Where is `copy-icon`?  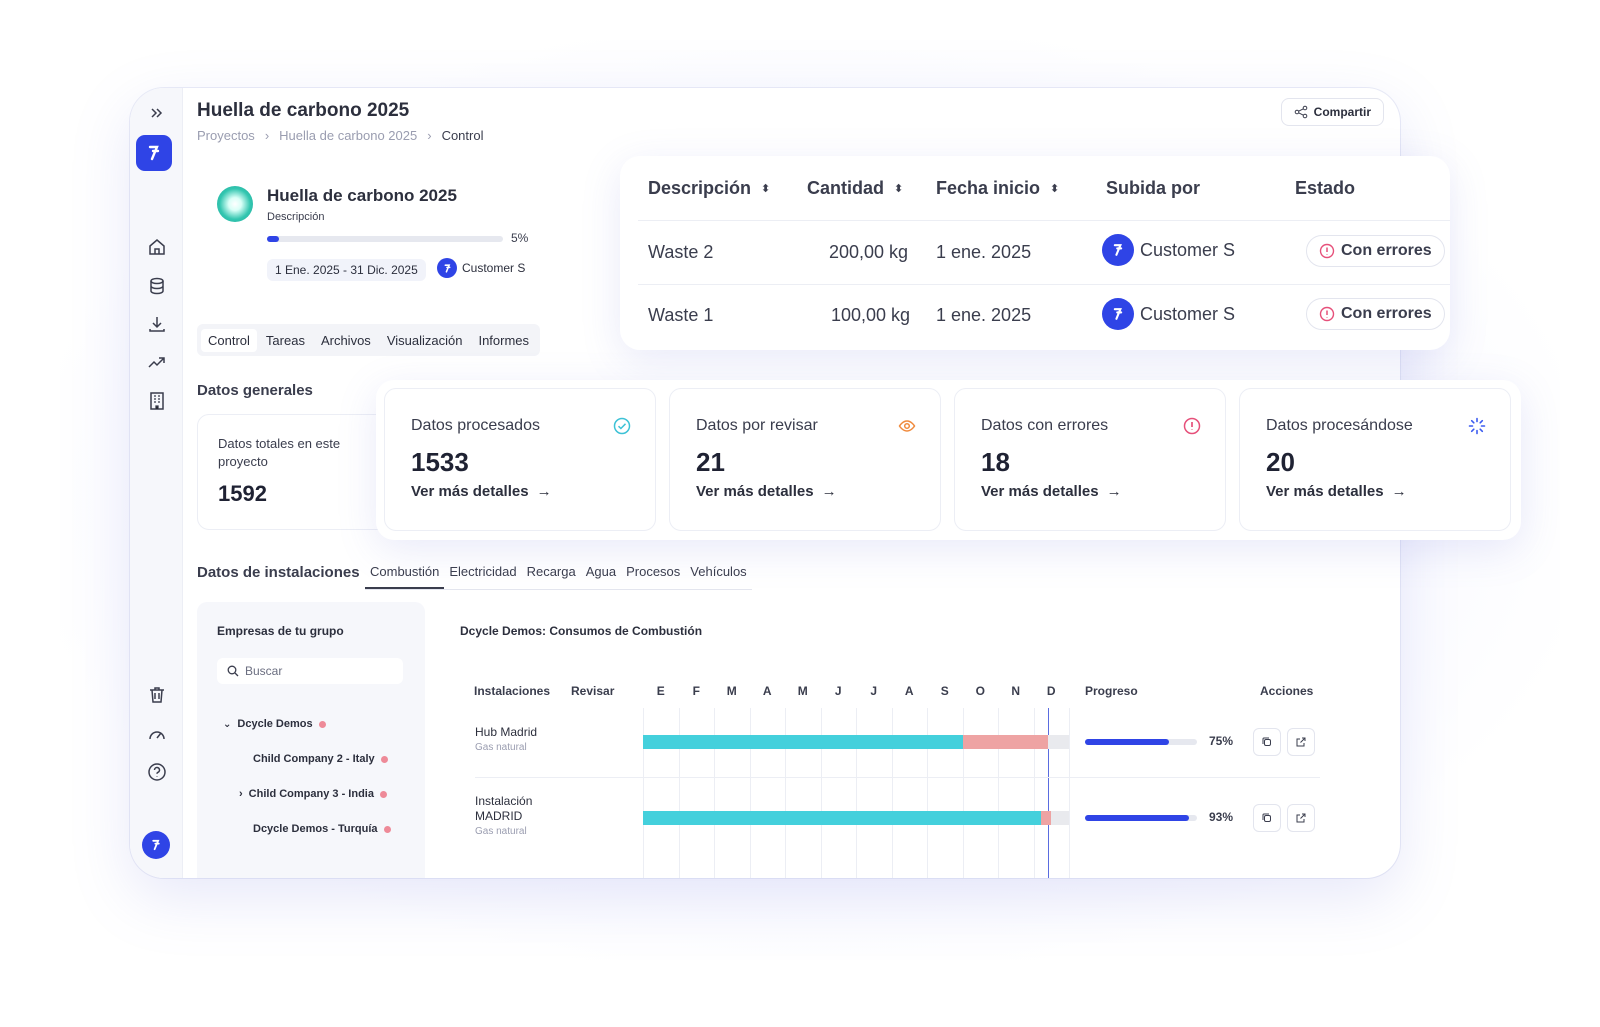
copy-icon is located at coordinates (1266, 741).